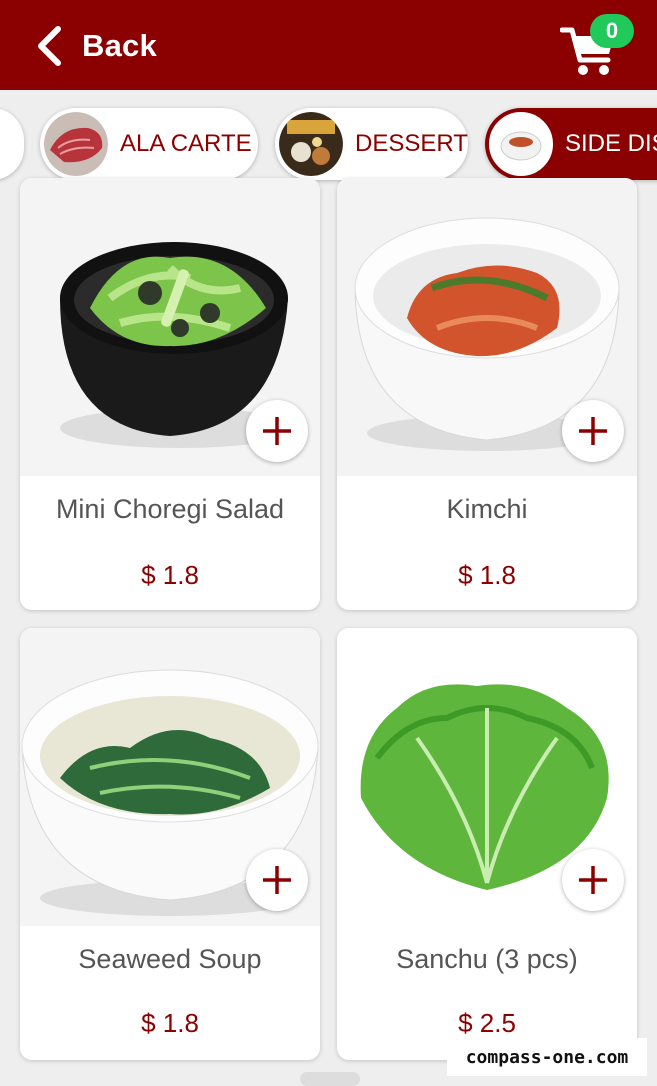  I want to click on cart-button: 0, so click(605, 47).